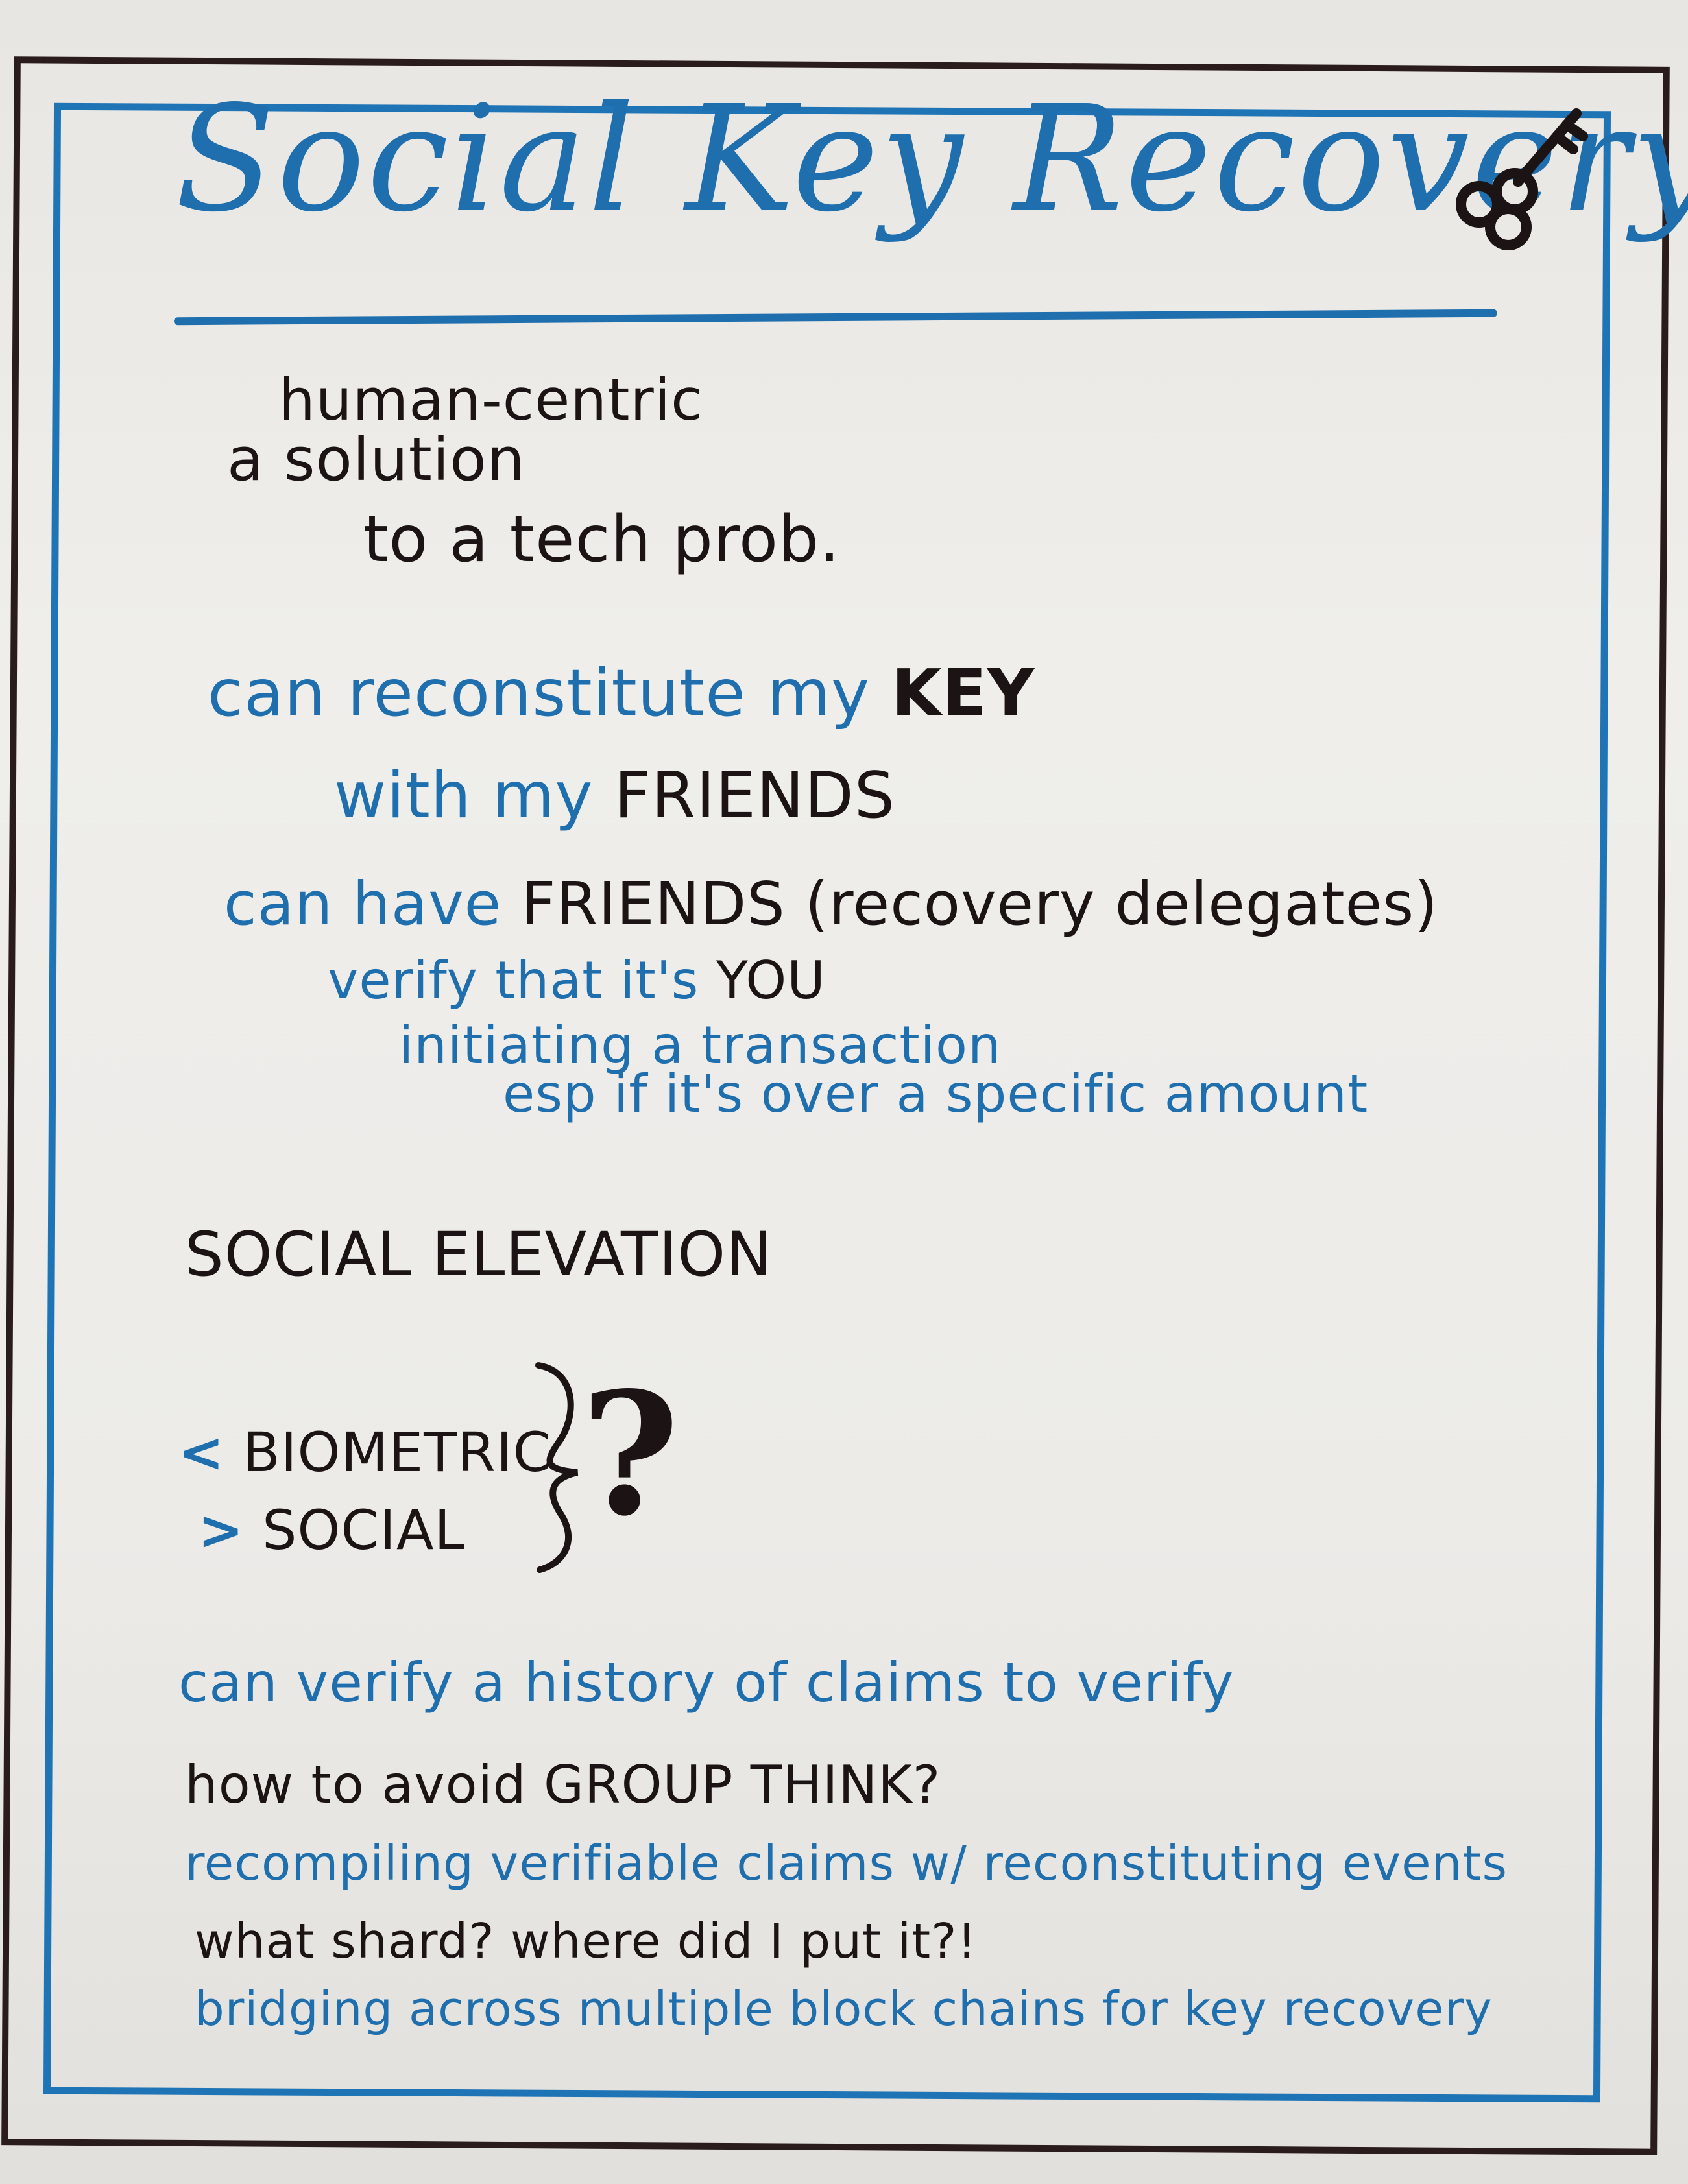 This screenshot has width=1688, height=2184. What do you see at coordinates (479, 1255) in the screenshot?
I see `social-elevation-heading: SOCIAL ELEVATION` at bounding box center [479, 1255].